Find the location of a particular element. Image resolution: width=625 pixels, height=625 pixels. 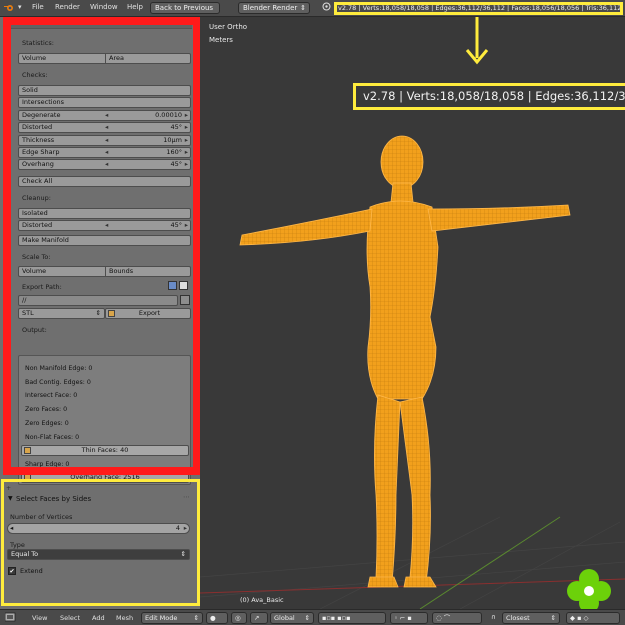

orientation-select: Global ⇕ is located at coordinates (292, 618).